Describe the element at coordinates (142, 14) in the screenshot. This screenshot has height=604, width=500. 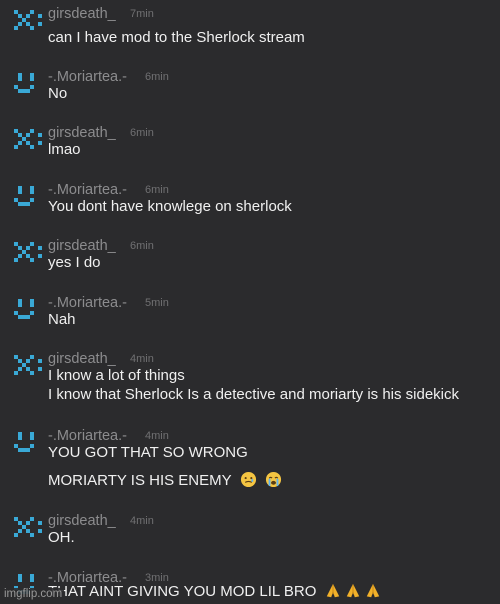
I see `message-time: 7min` at that location.